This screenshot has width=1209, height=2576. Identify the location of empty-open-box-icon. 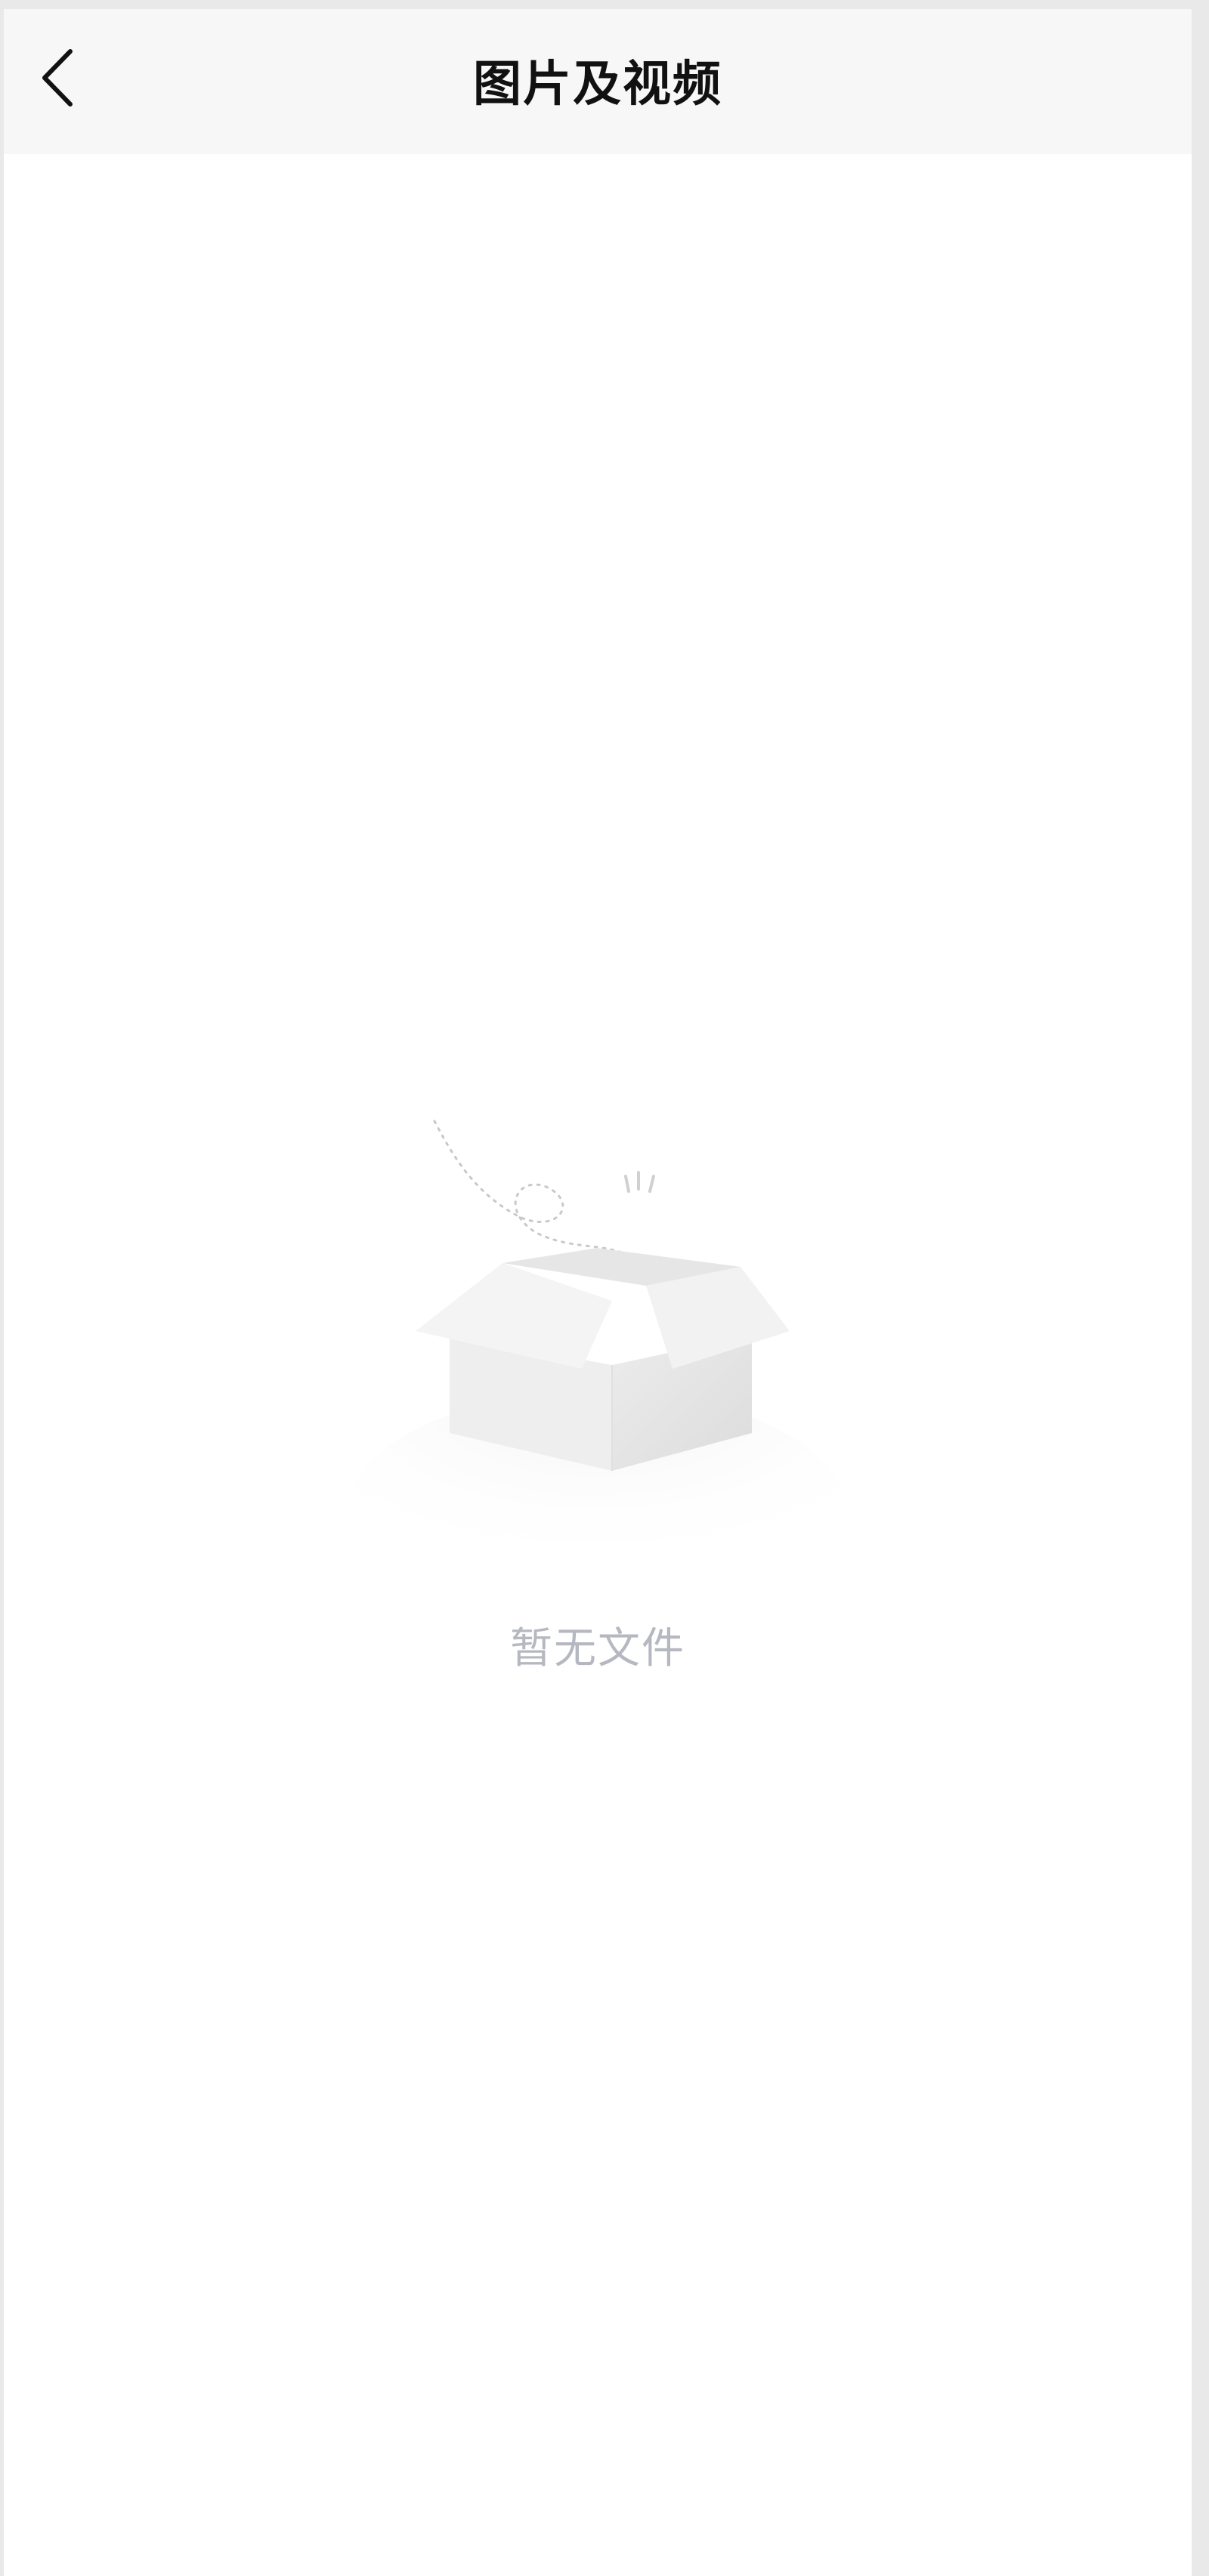
(597, 1339).